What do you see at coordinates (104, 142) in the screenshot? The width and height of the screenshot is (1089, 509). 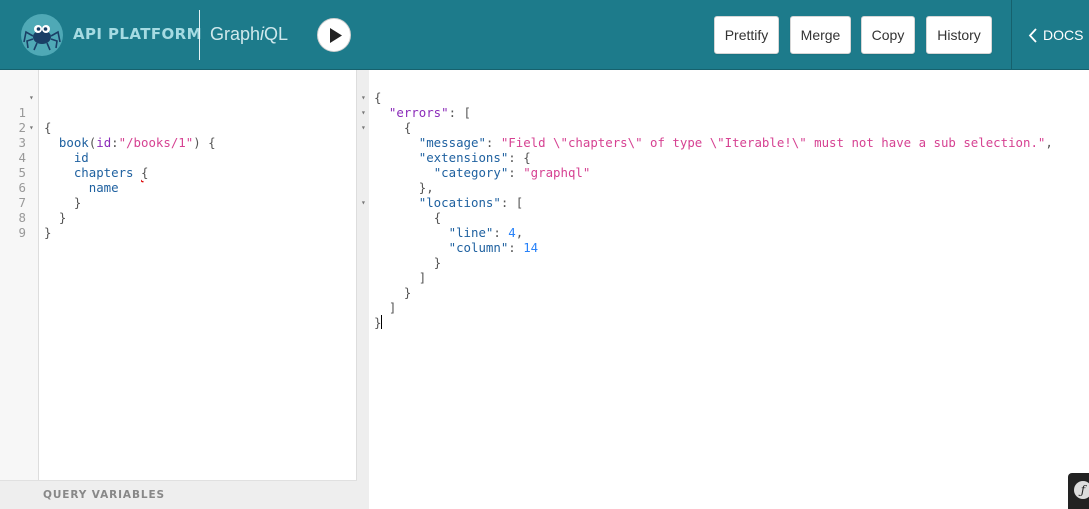 I see `argument-token: id` at bounding box center [104, 142].